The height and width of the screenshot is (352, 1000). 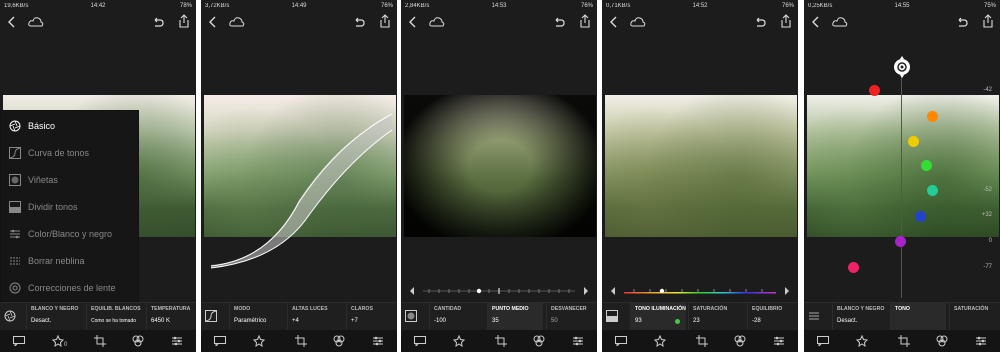 I want to click on cell-feather: DESVANECER 50, so click(x=571, y=317).